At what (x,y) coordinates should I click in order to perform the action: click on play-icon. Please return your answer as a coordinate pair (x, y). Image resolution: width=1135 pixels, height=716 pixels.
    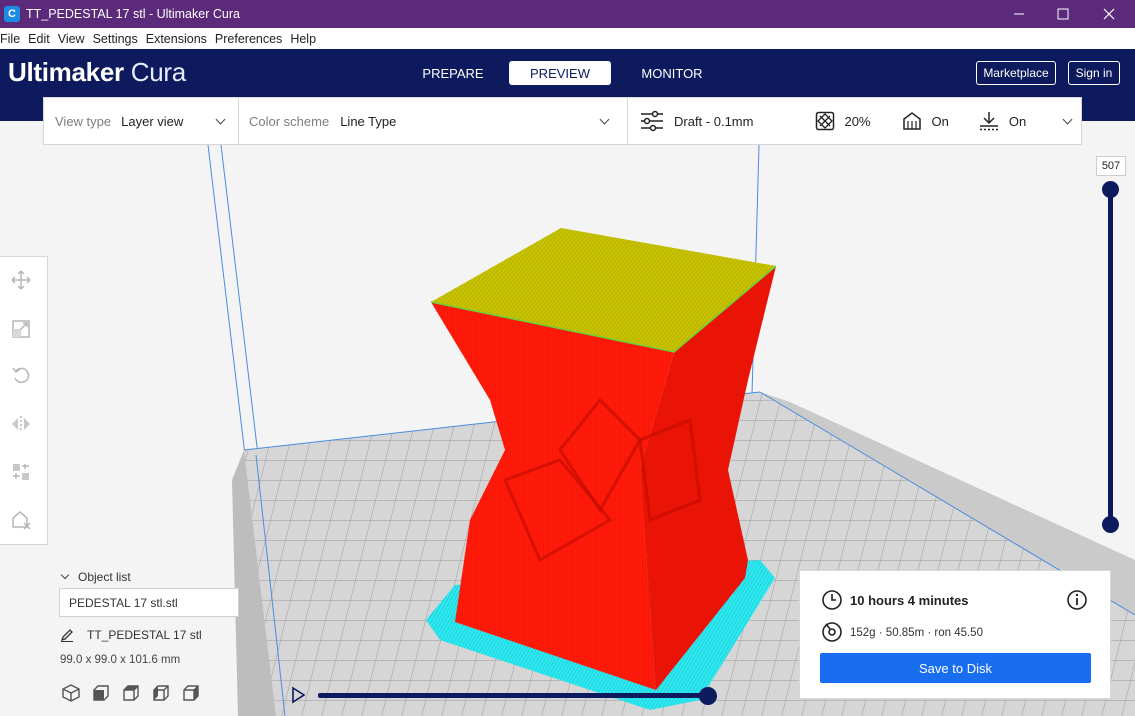
    Looking at the image, I should click on (299, 695).